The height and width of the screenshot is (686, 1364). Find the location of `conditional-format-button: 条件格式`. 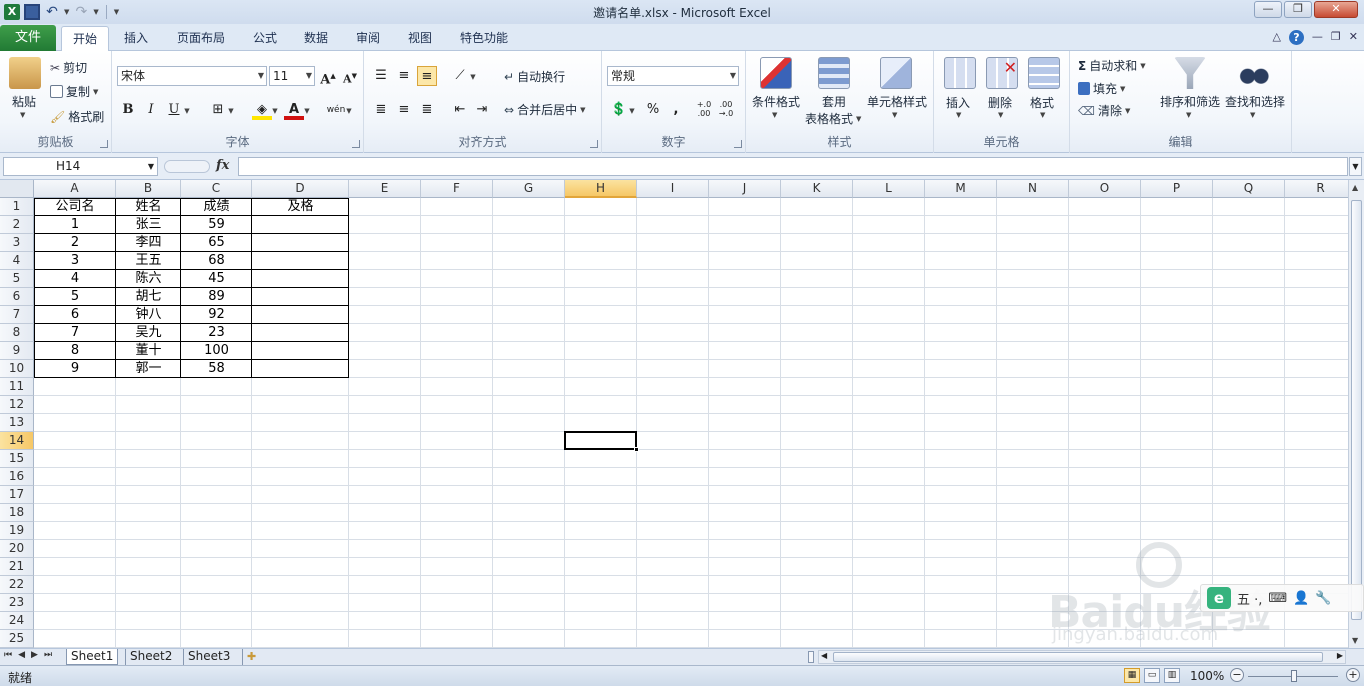

conditional-format-button: 条件格式 is located at coordinates (776, 101).